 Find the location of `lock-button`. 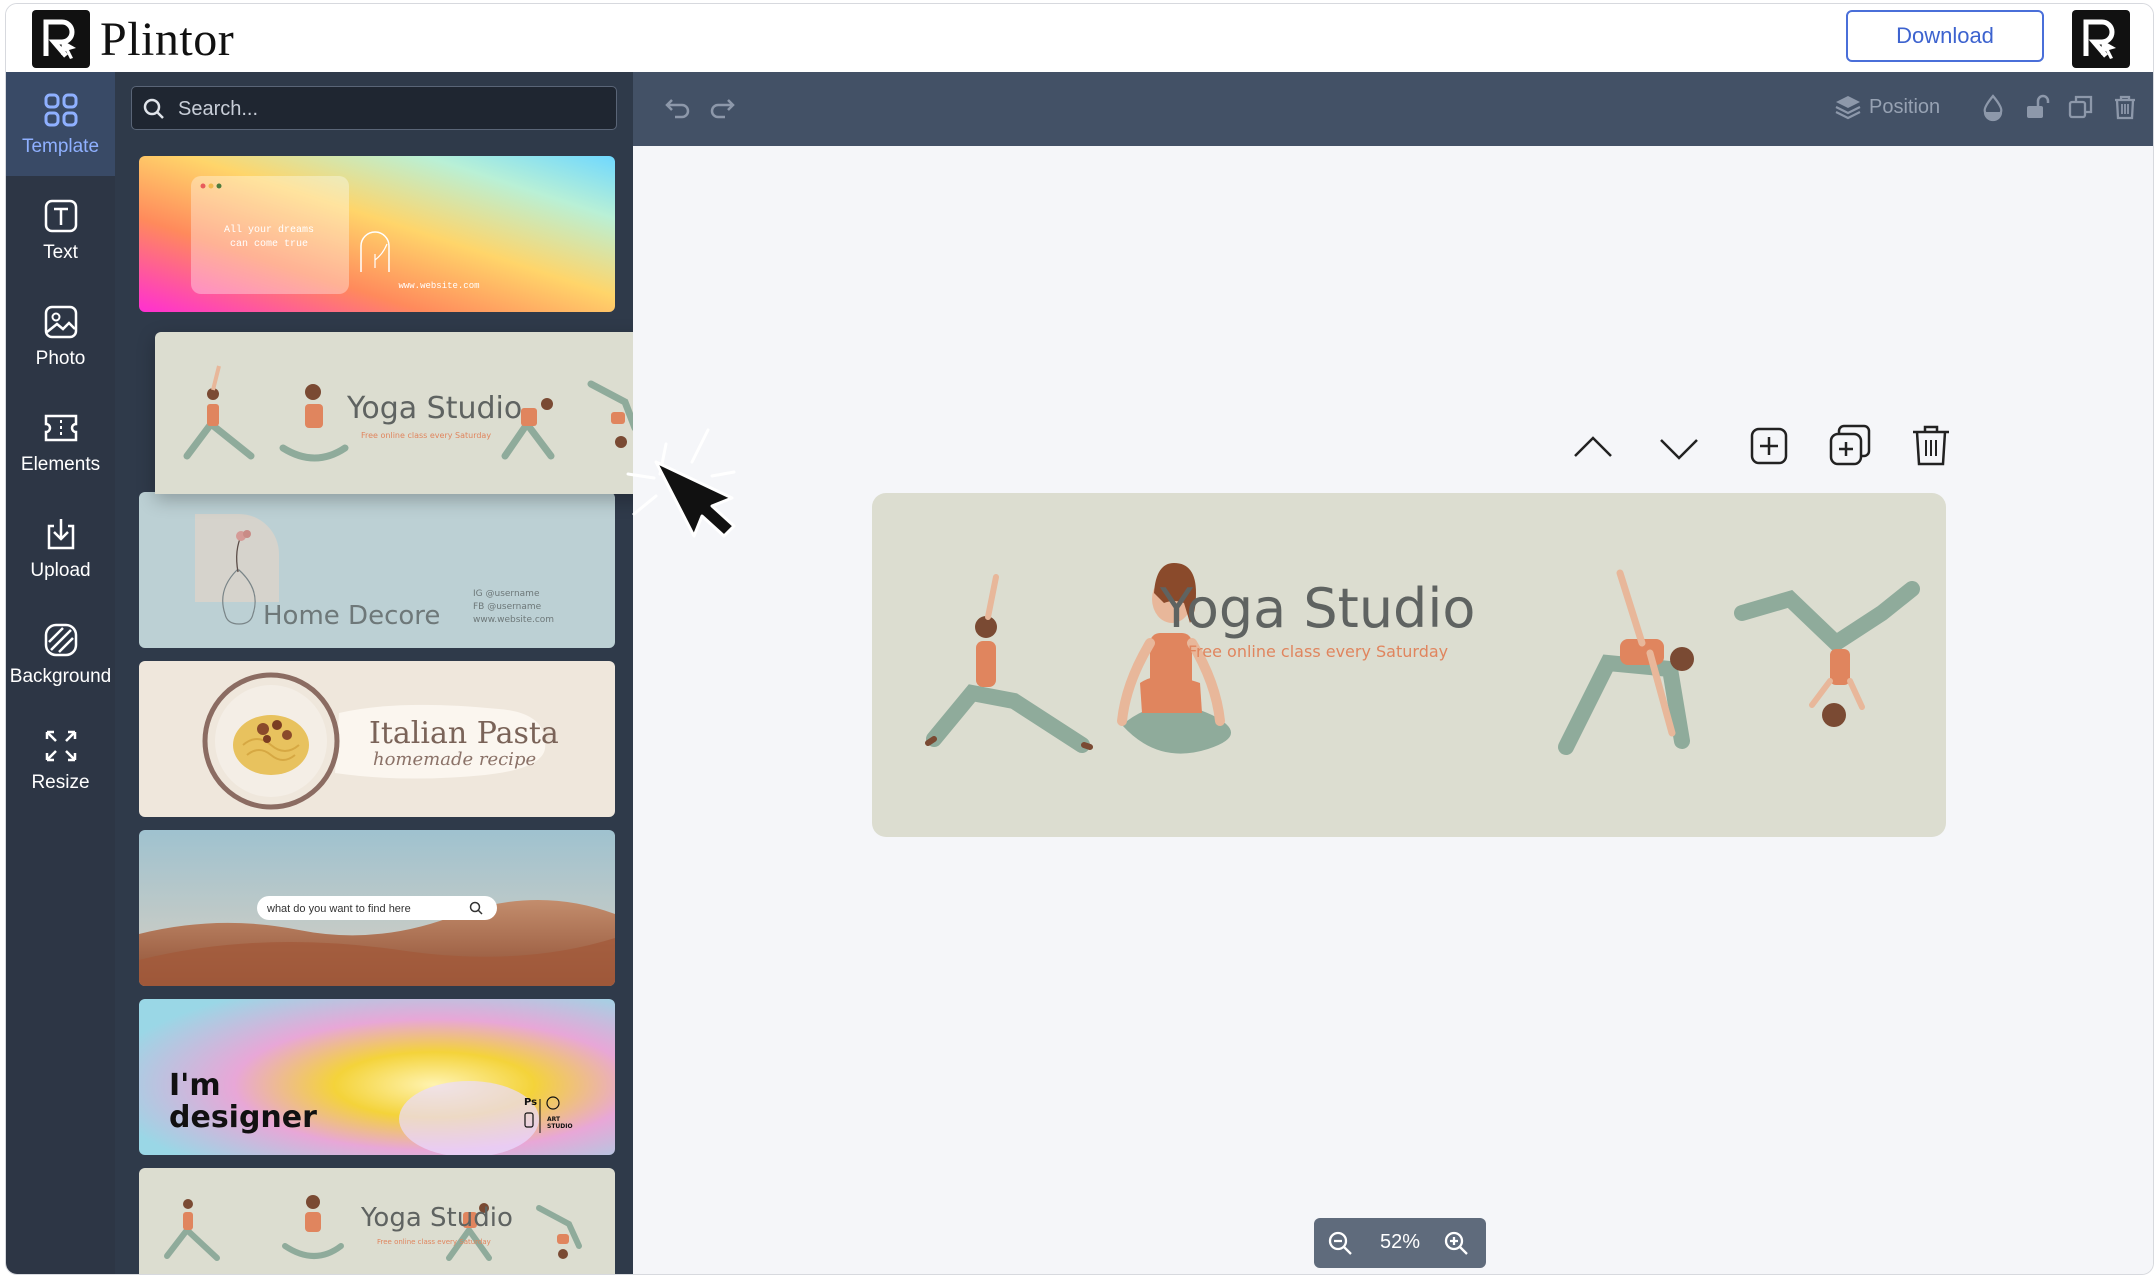

lock-button is located at coordinates (2037, 109).